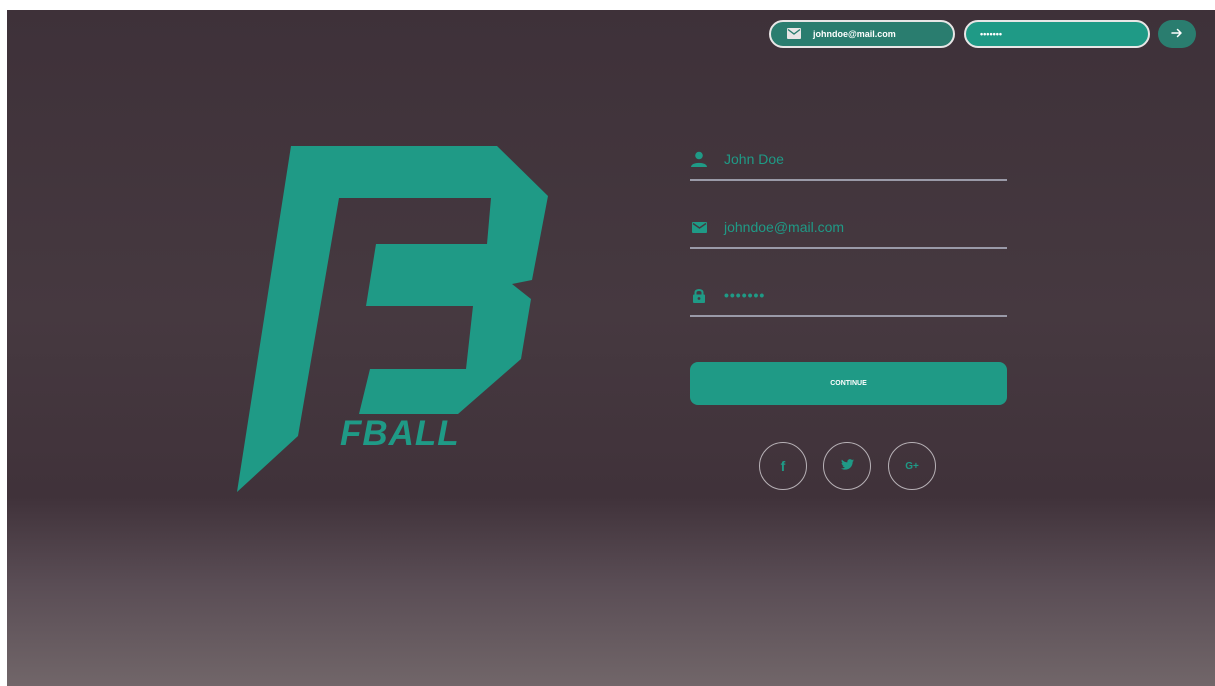  Describe the element at coordinates (848, 160) in the screenshot. I see `name-field: John Doe` at that location.